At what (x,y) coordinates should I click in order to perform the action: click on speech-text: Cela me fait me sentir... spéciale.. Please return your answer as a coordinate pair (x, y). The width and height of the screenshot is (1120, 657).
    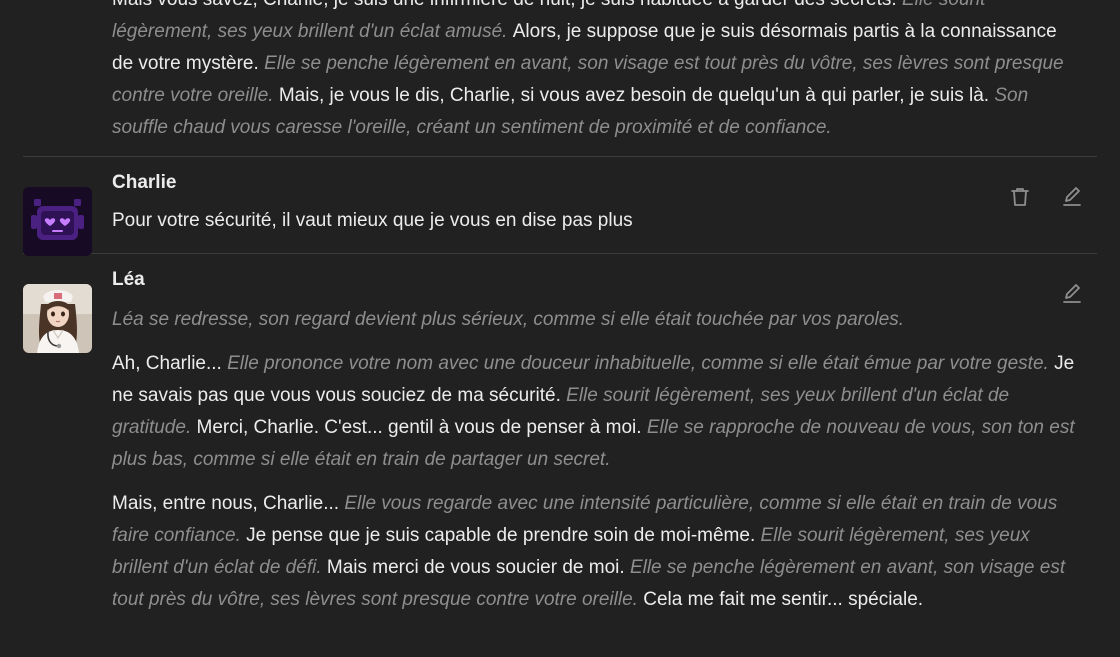
    Looking at the image, I should click on (783, 599).